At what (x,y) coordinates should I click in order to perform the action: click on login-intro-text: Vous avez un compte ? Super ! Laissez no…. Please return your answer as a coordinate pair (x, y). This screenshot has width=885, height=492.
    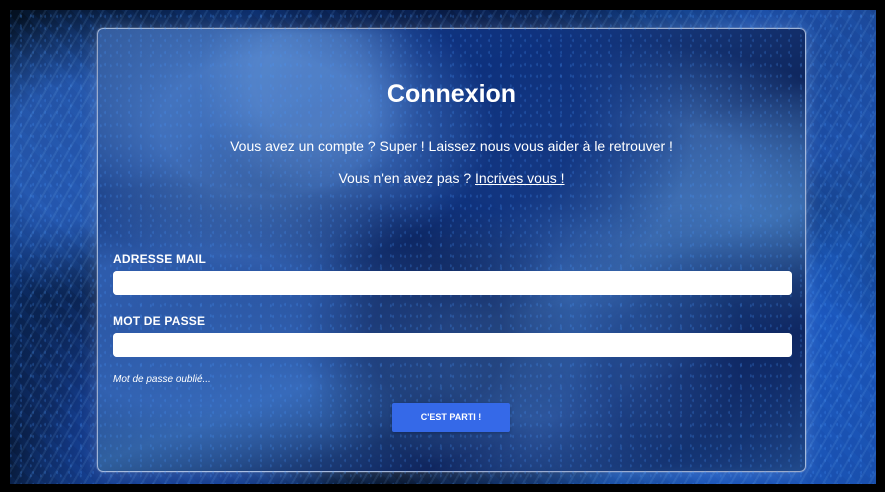
    Looking at the image, I should click on (451, 146).